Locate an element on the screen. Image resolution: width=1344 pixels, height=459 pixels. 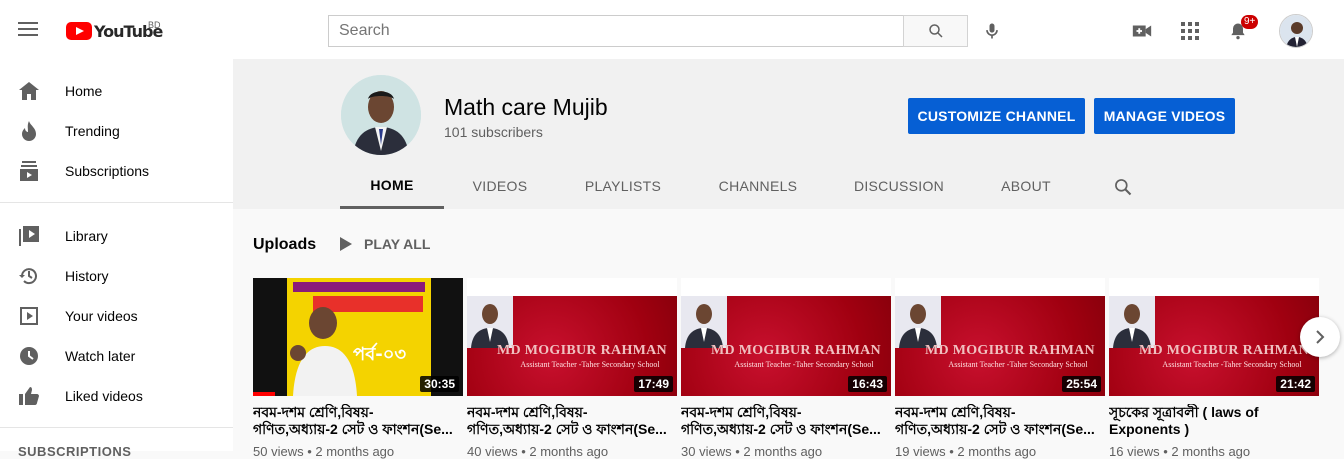
apps-button is located at coordinates (1190, 31).